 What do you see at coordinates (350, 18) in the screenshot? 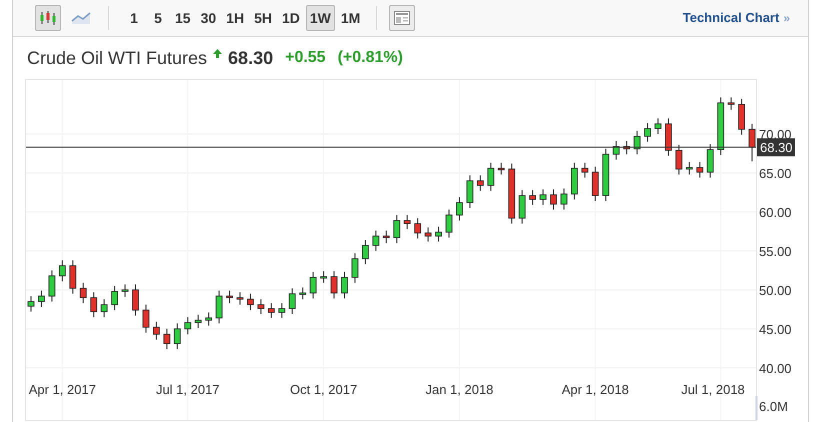
I see `interval-tab: 1M` at bounding box center [350, 18].